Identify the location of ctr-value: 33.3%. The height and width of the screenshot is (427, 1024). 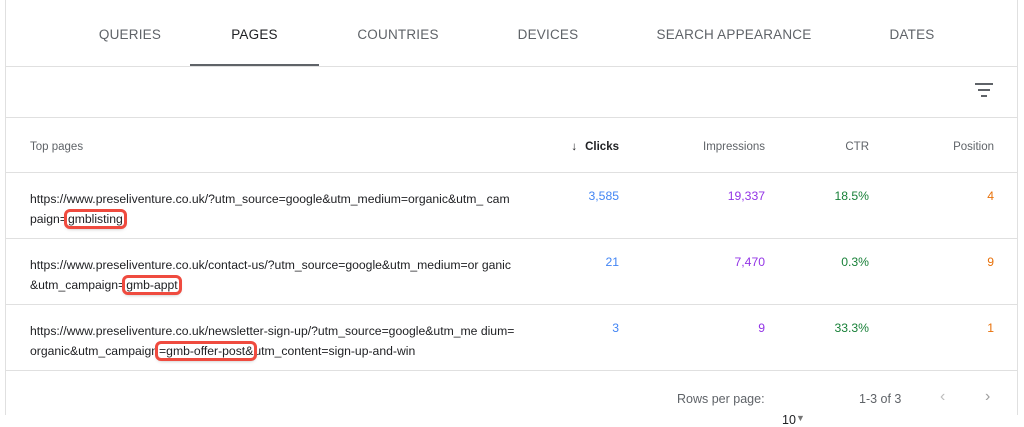
(851, 328).